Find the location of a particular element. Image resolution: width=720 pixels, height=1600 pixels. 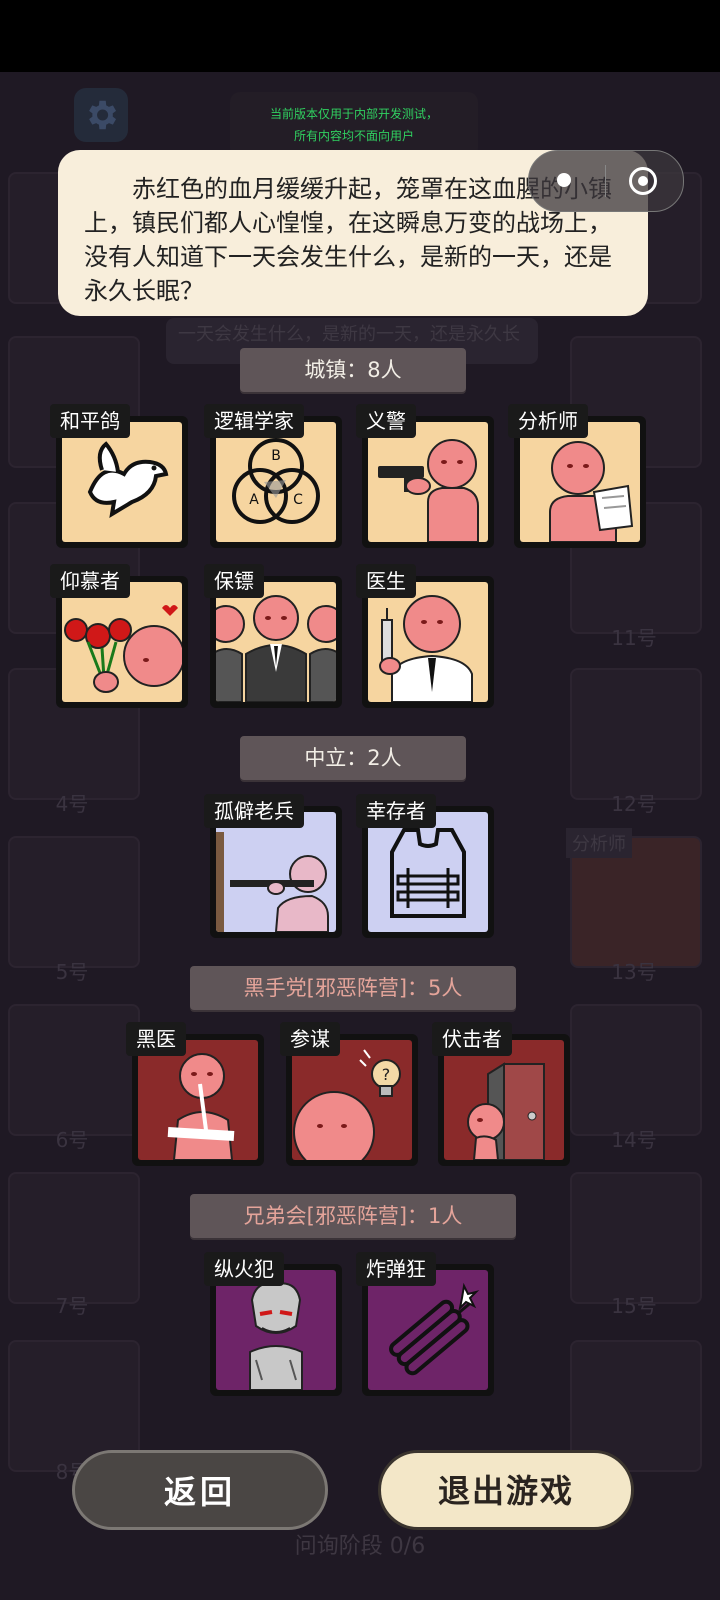

dove-icon is located at coordinates (128, 479).